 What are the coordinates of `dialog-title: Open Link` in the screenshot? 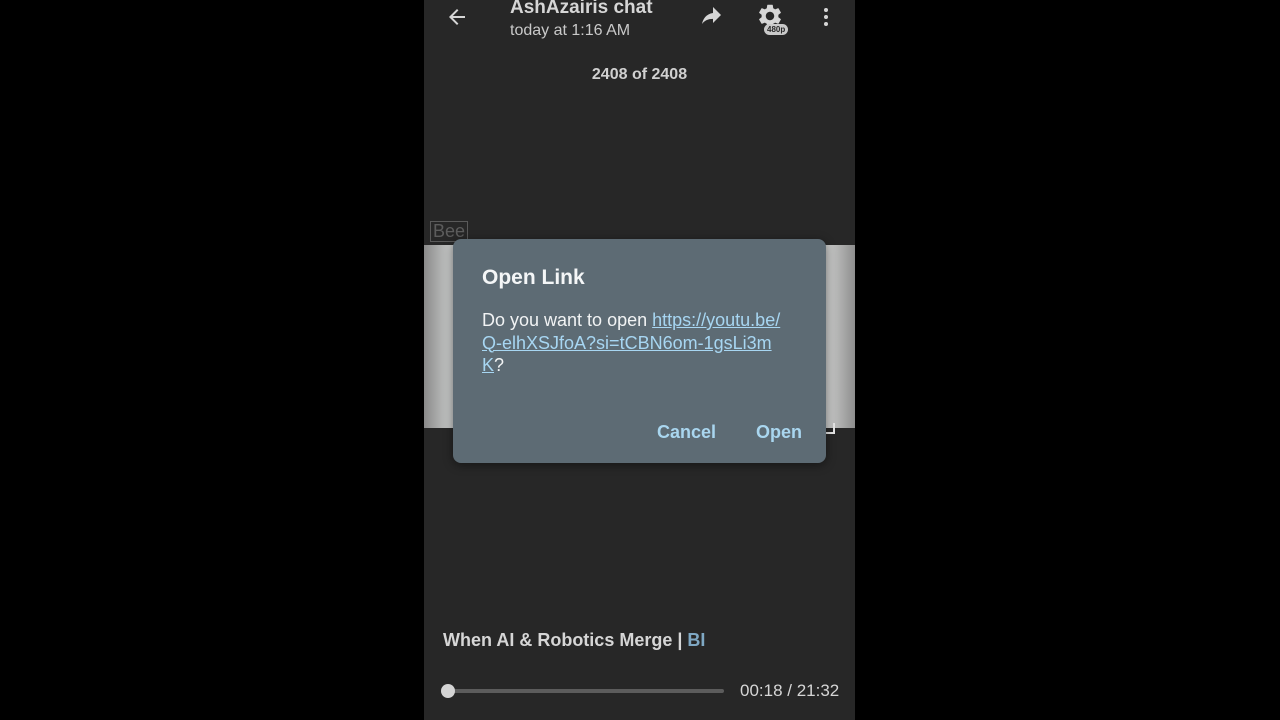 It's located at (533, 277).